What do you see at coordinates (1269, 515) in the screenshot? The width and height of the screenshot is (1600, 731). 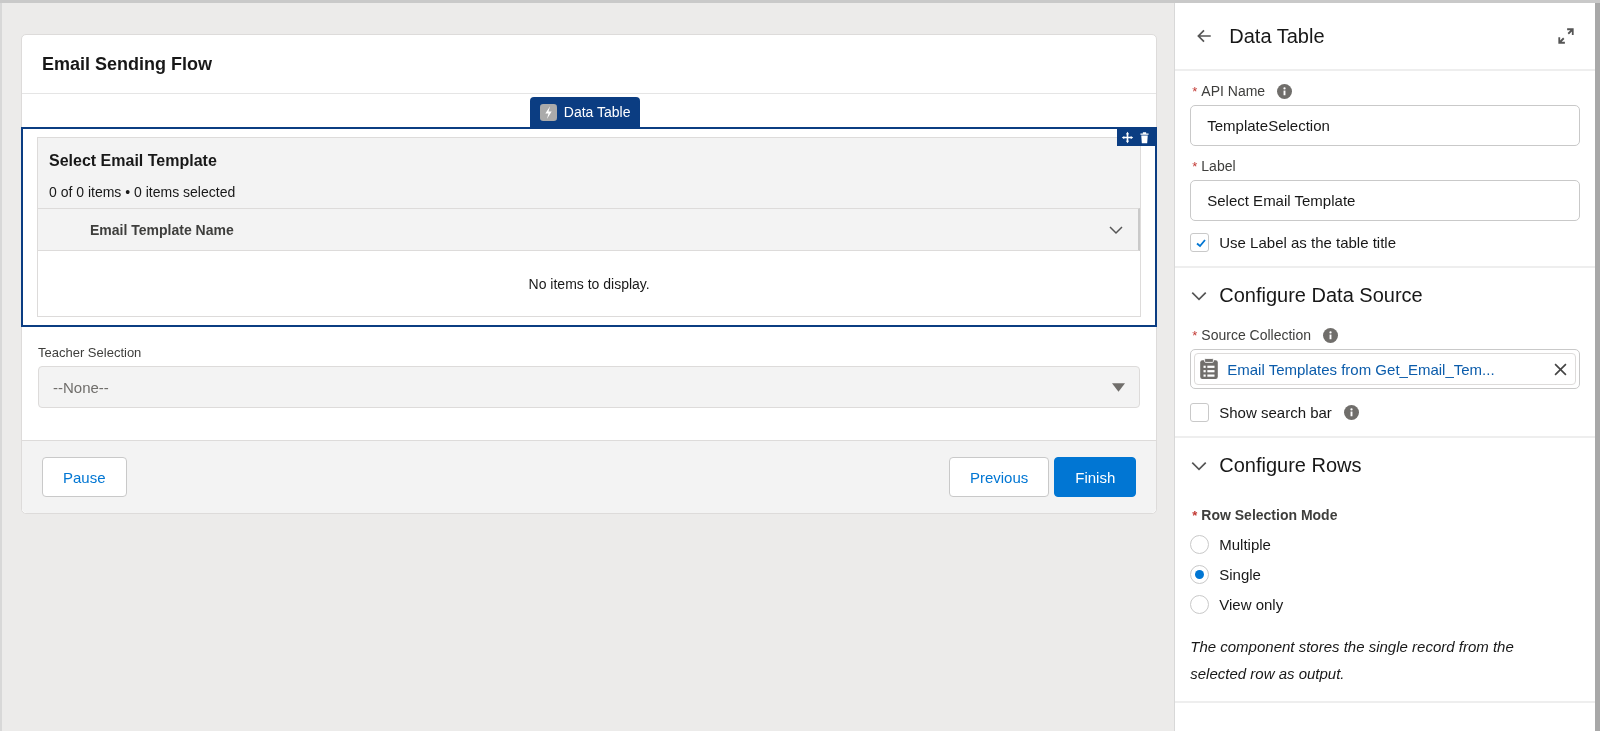 I see `field-label: Row Selection Mode` at bounding box center [1269, 515].